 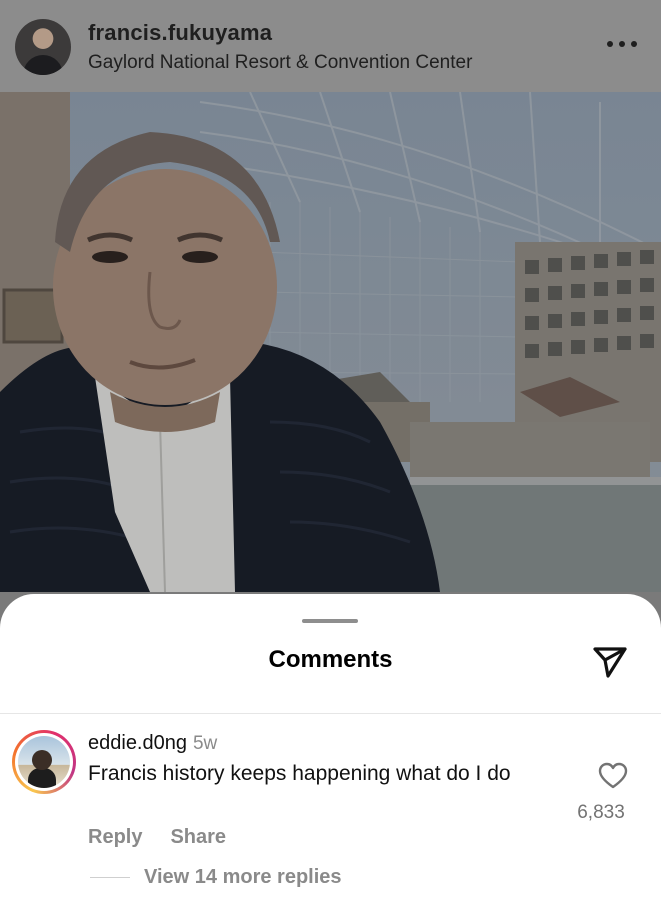 What do you see at coordinates (601, 812) in the screenshot?
I see `like-count: 6,833` at bounding box center [601, 812].